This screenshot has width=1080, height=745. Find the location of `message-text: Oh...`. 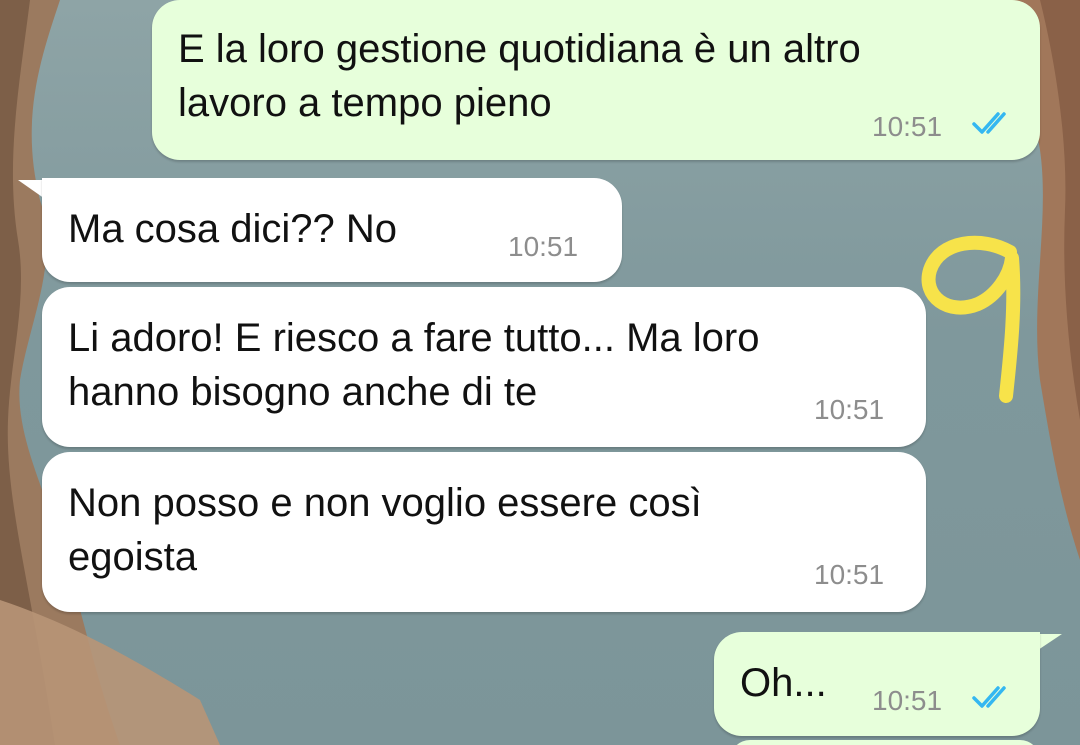

message-text: Oh... is located at coordinates (783, 683).